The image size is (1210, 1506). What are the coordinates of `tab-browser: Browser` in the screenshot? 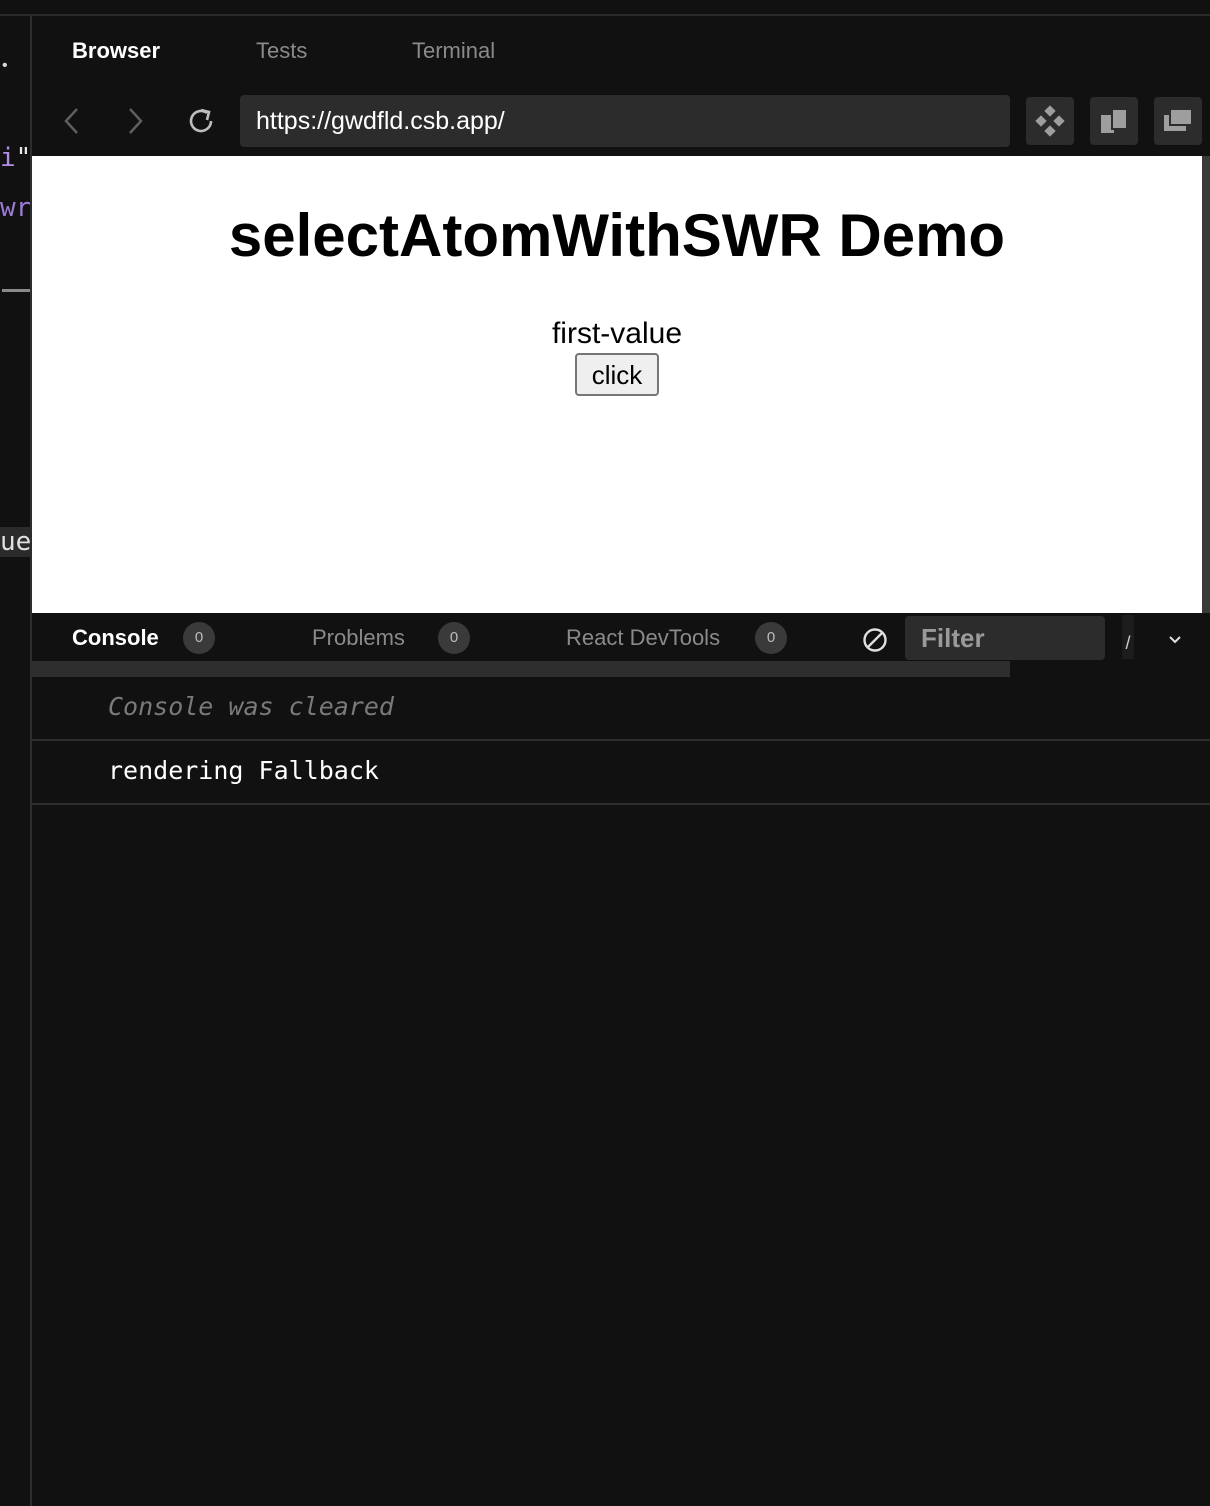 It's located at (116, 51).